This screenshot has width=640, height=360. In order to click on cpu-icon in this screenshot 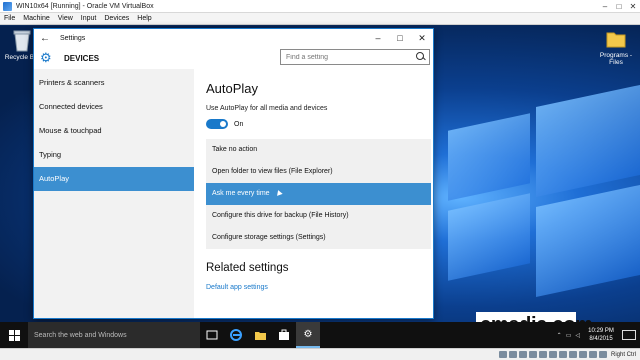, I will do `click(582, 354)`.